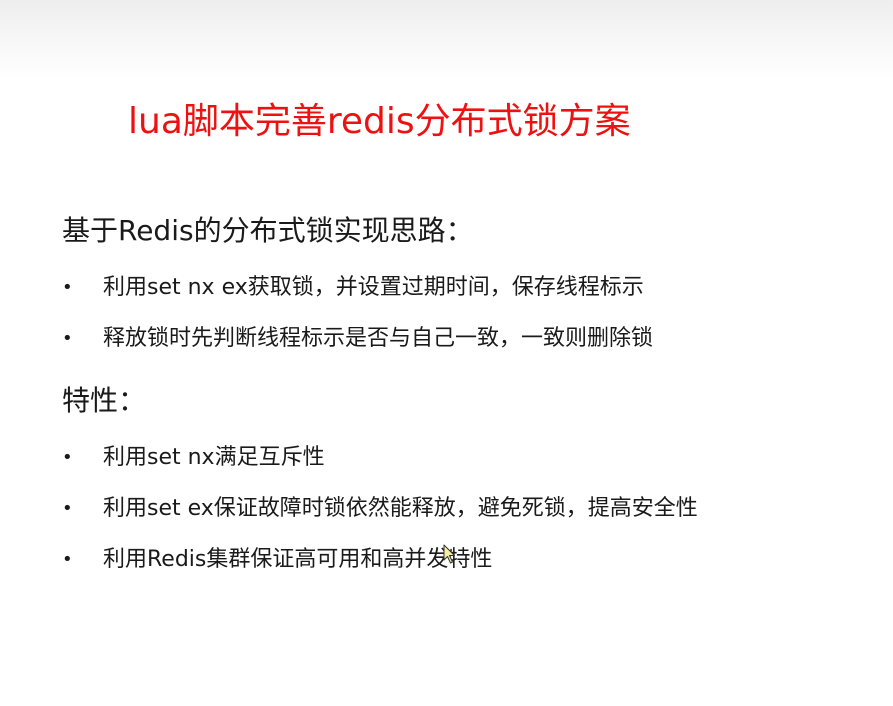 The image size is (893, 706). I want to click on section-heading-approach: 基于Redis的分布式锁实现思路：, so click(268, 230).